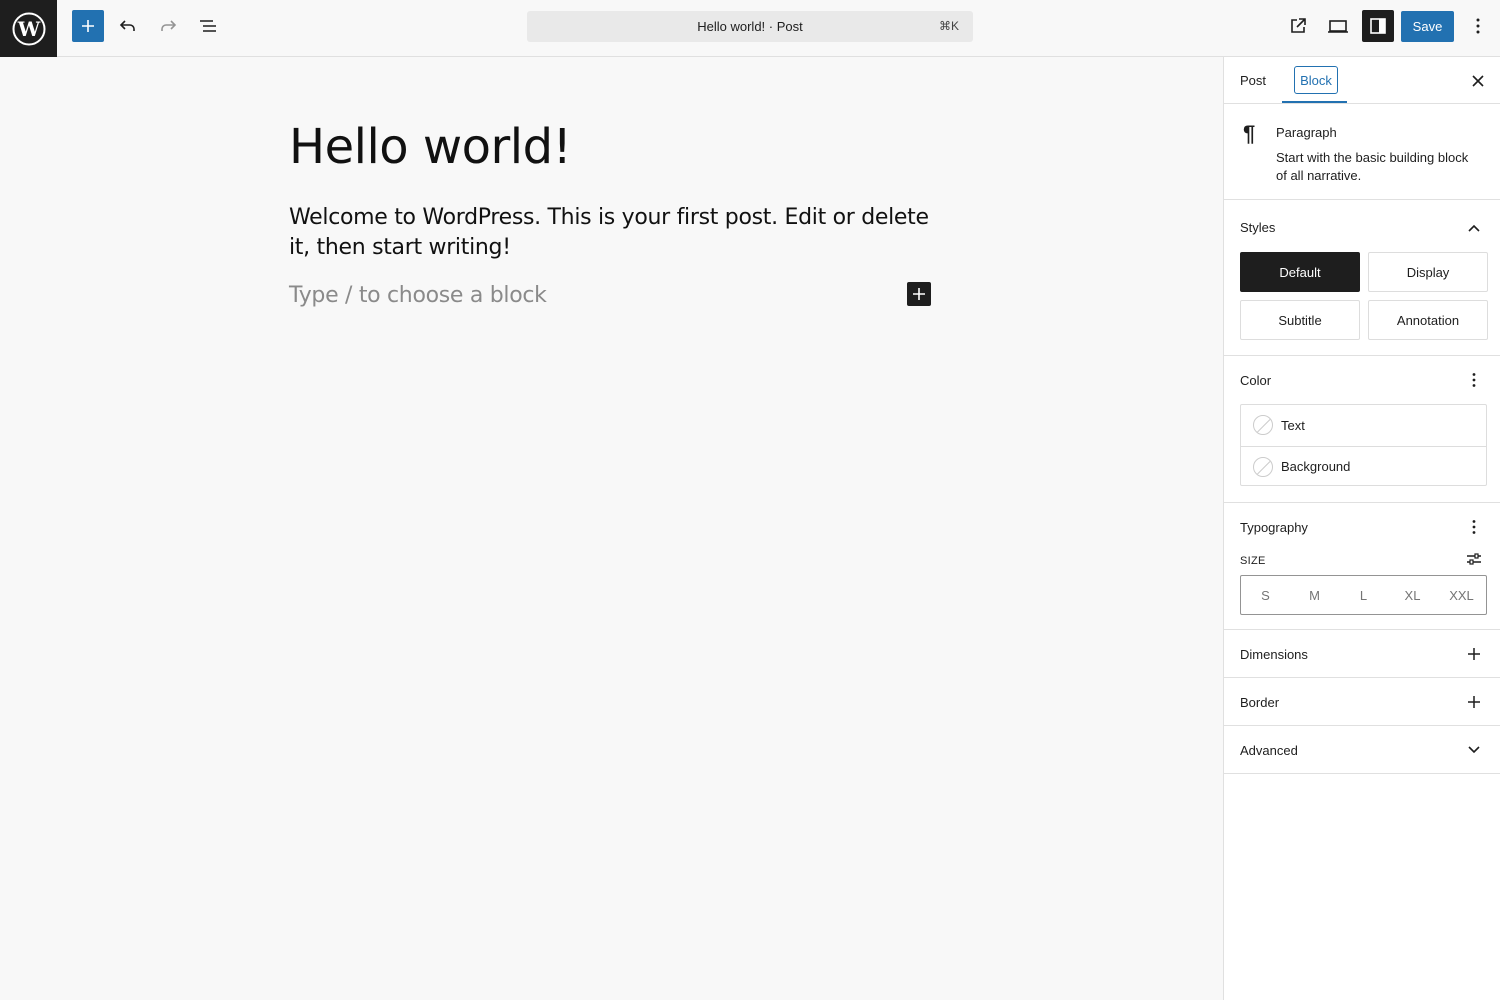  What do you see at coordinates (1362, 566) in the screenshot?
I see `typography-panel: Typography SIZE S M L XL XXL` at bounding box center [1362, 566].